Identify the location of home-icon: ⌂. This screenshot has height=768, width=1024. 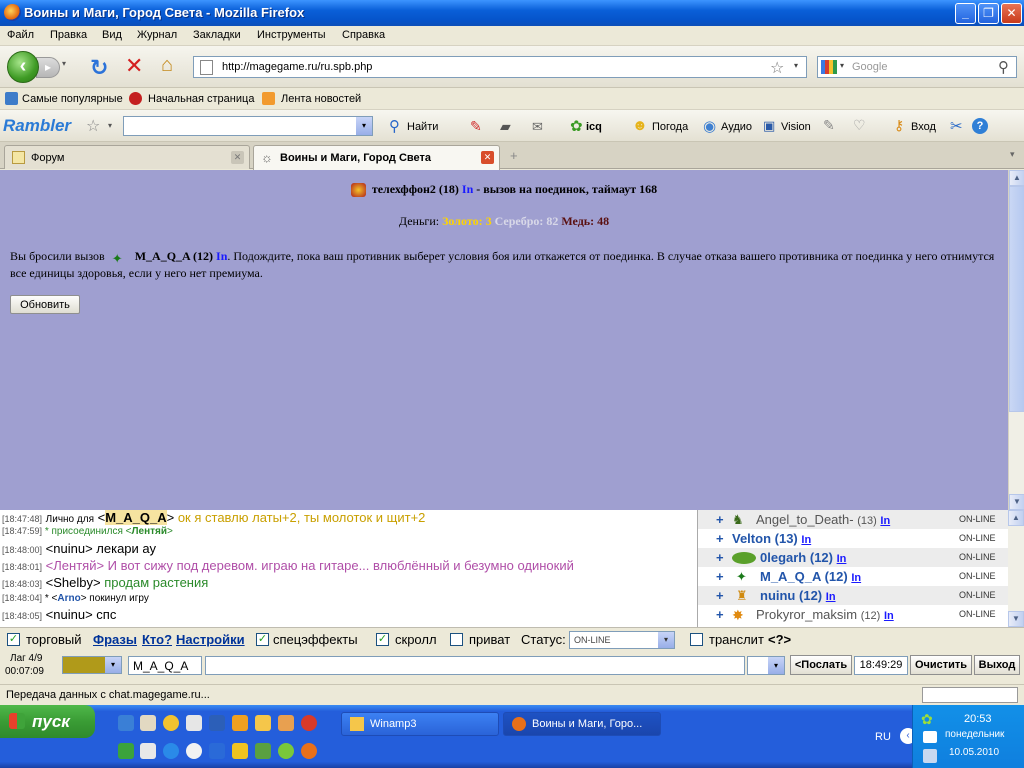
(167, 65).